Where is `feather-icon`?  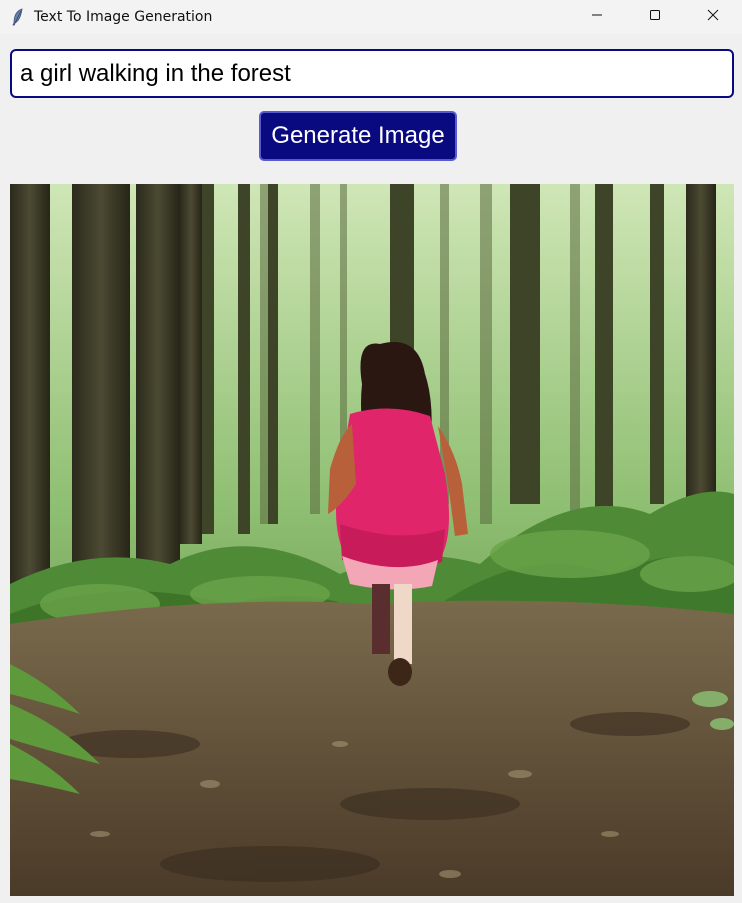
feather-icon is located at coordinates (18, 17).